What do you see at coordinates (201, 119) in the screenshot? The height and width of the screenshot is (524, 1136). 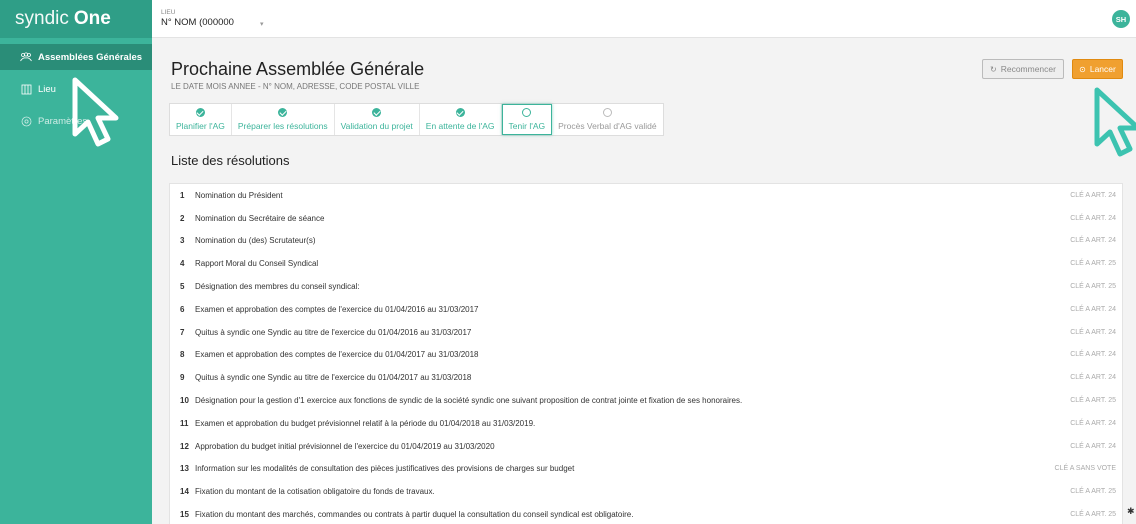 I see `step-planifier: Planifier l'AG` at bounding box center [201, 119].